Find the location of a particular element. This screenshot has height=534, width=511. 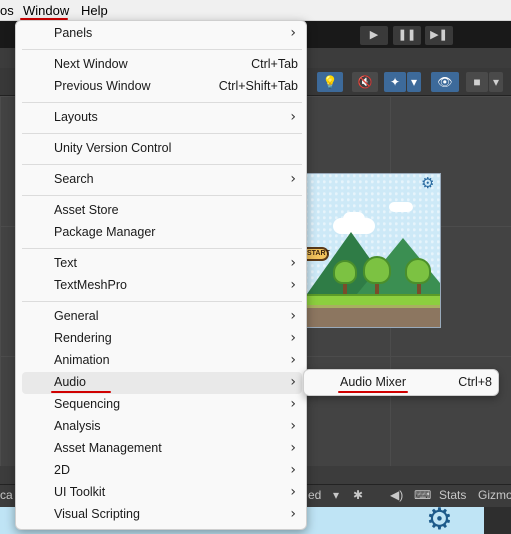

game-scene-preview: START is located at coordinates (369, 250).